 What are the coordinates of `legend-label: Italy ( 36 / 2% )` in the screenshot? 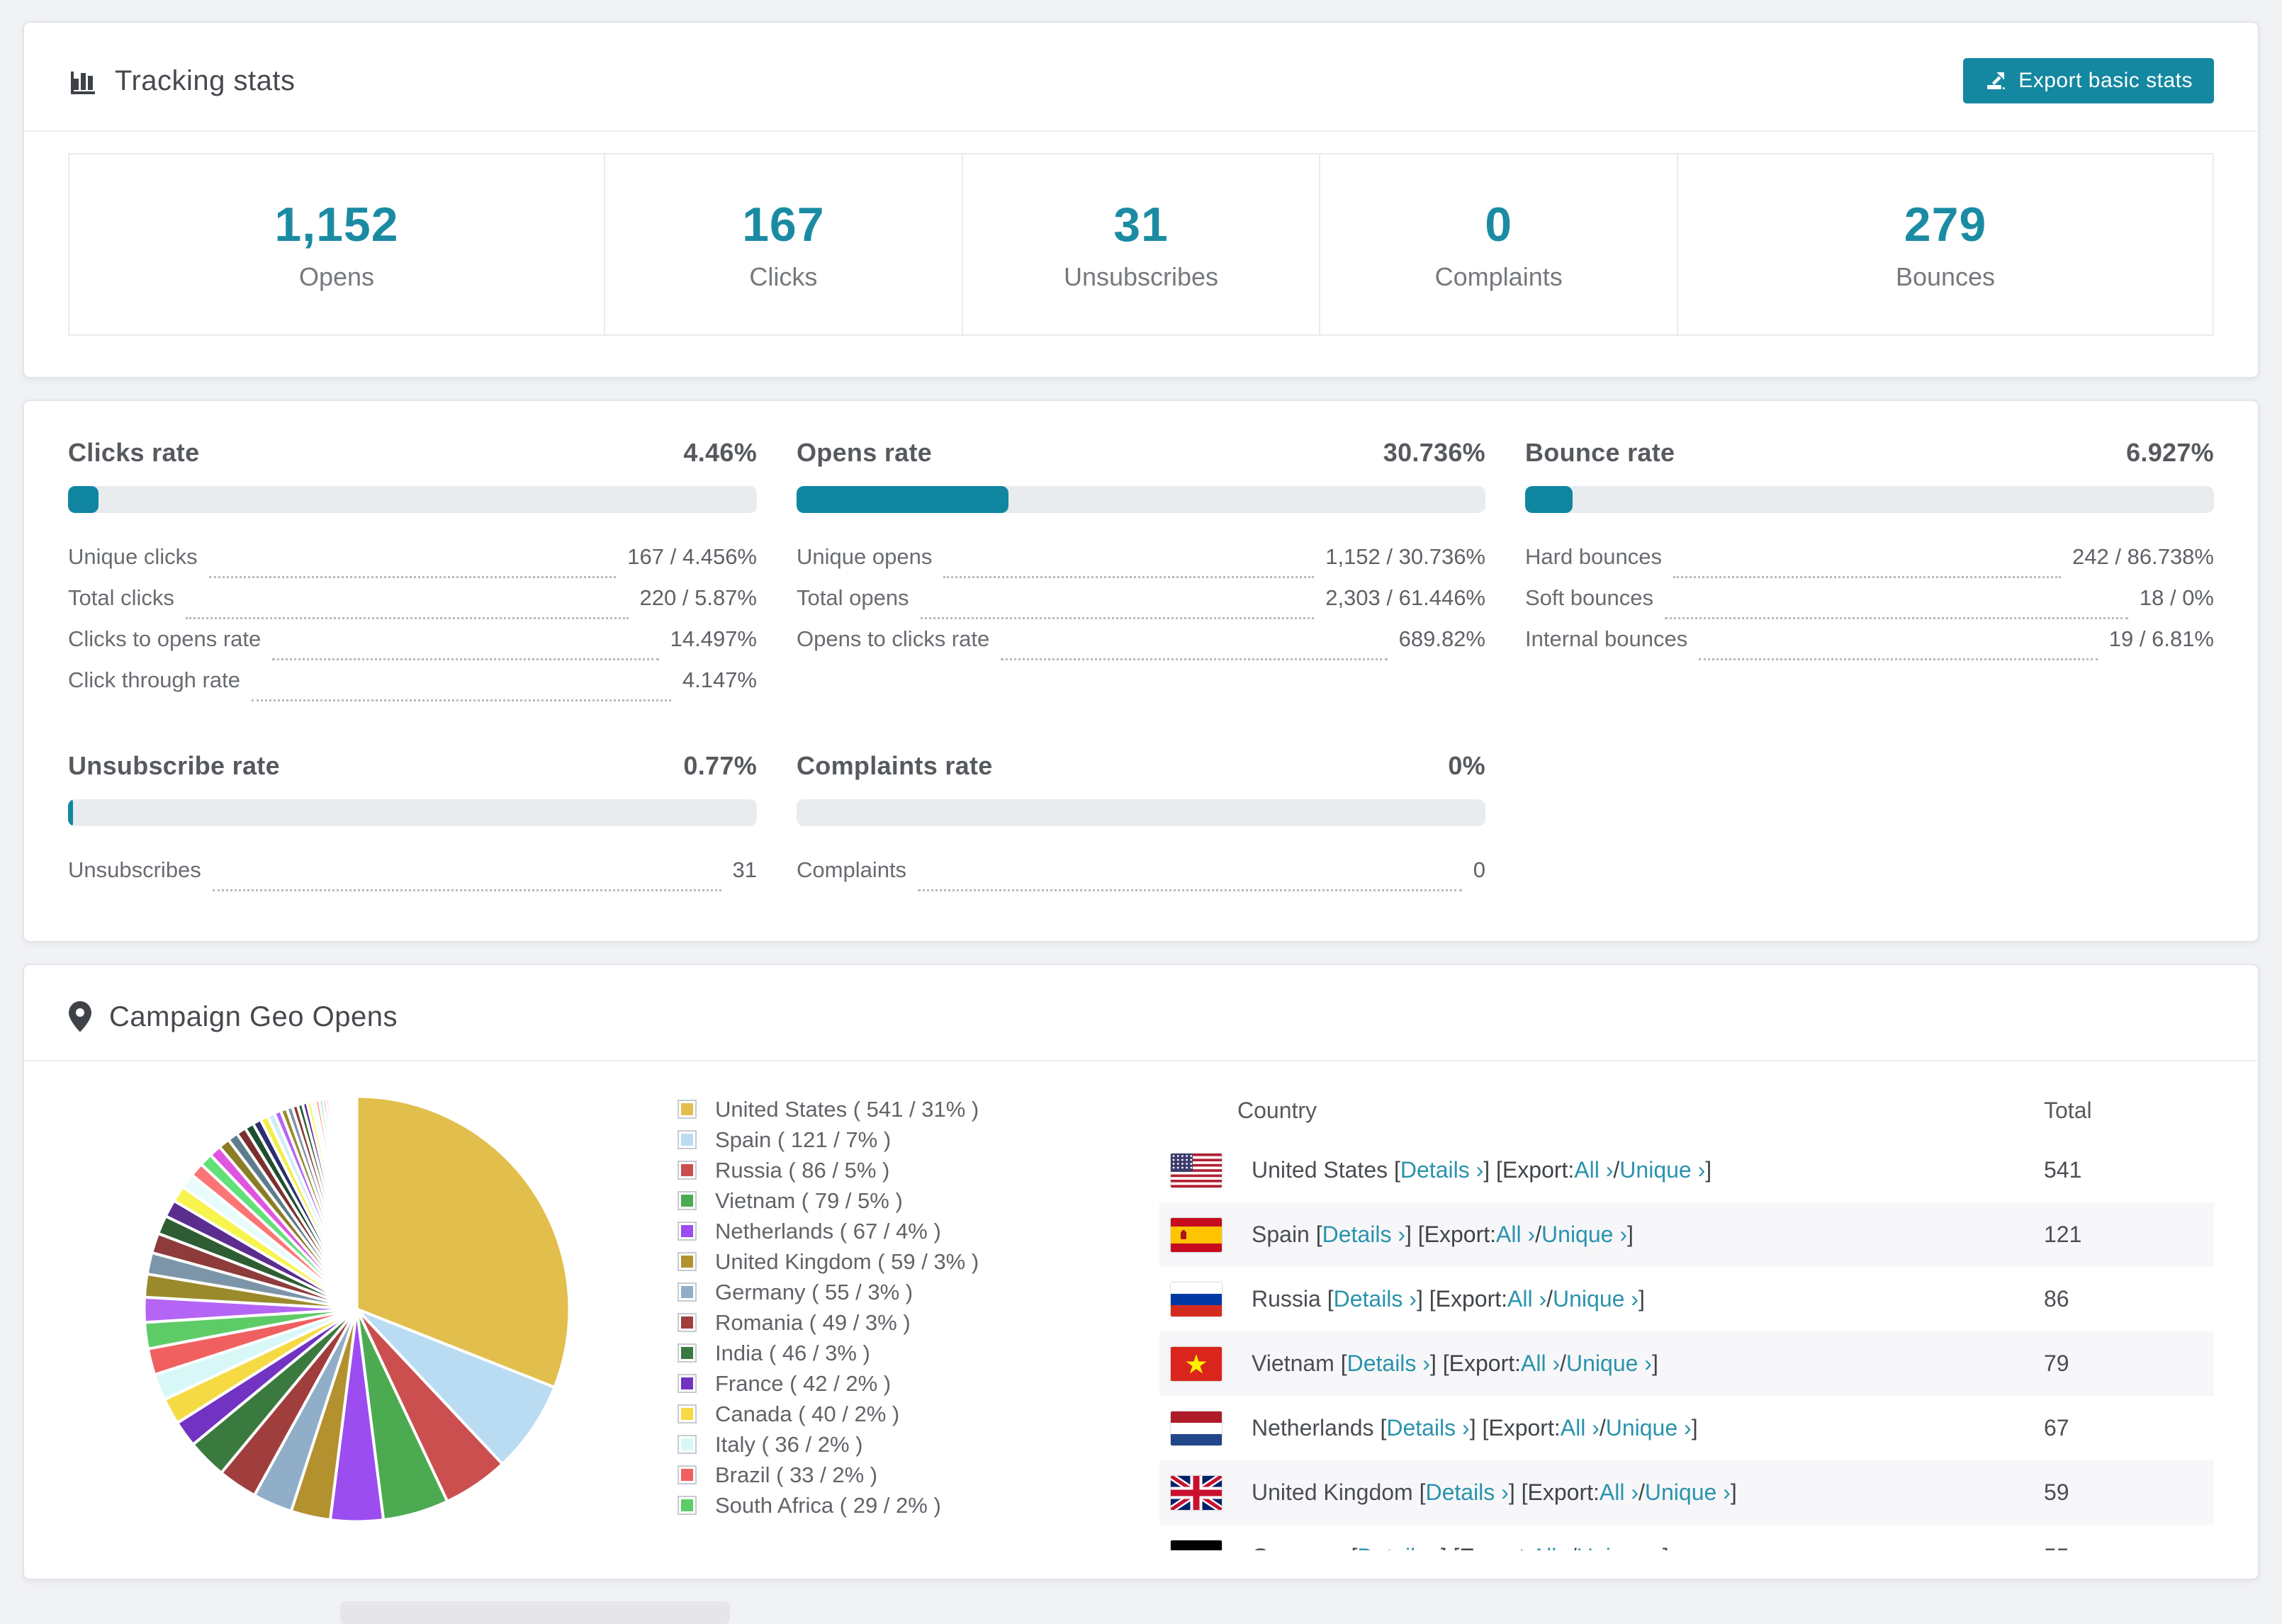 It's located at (789, 1444).